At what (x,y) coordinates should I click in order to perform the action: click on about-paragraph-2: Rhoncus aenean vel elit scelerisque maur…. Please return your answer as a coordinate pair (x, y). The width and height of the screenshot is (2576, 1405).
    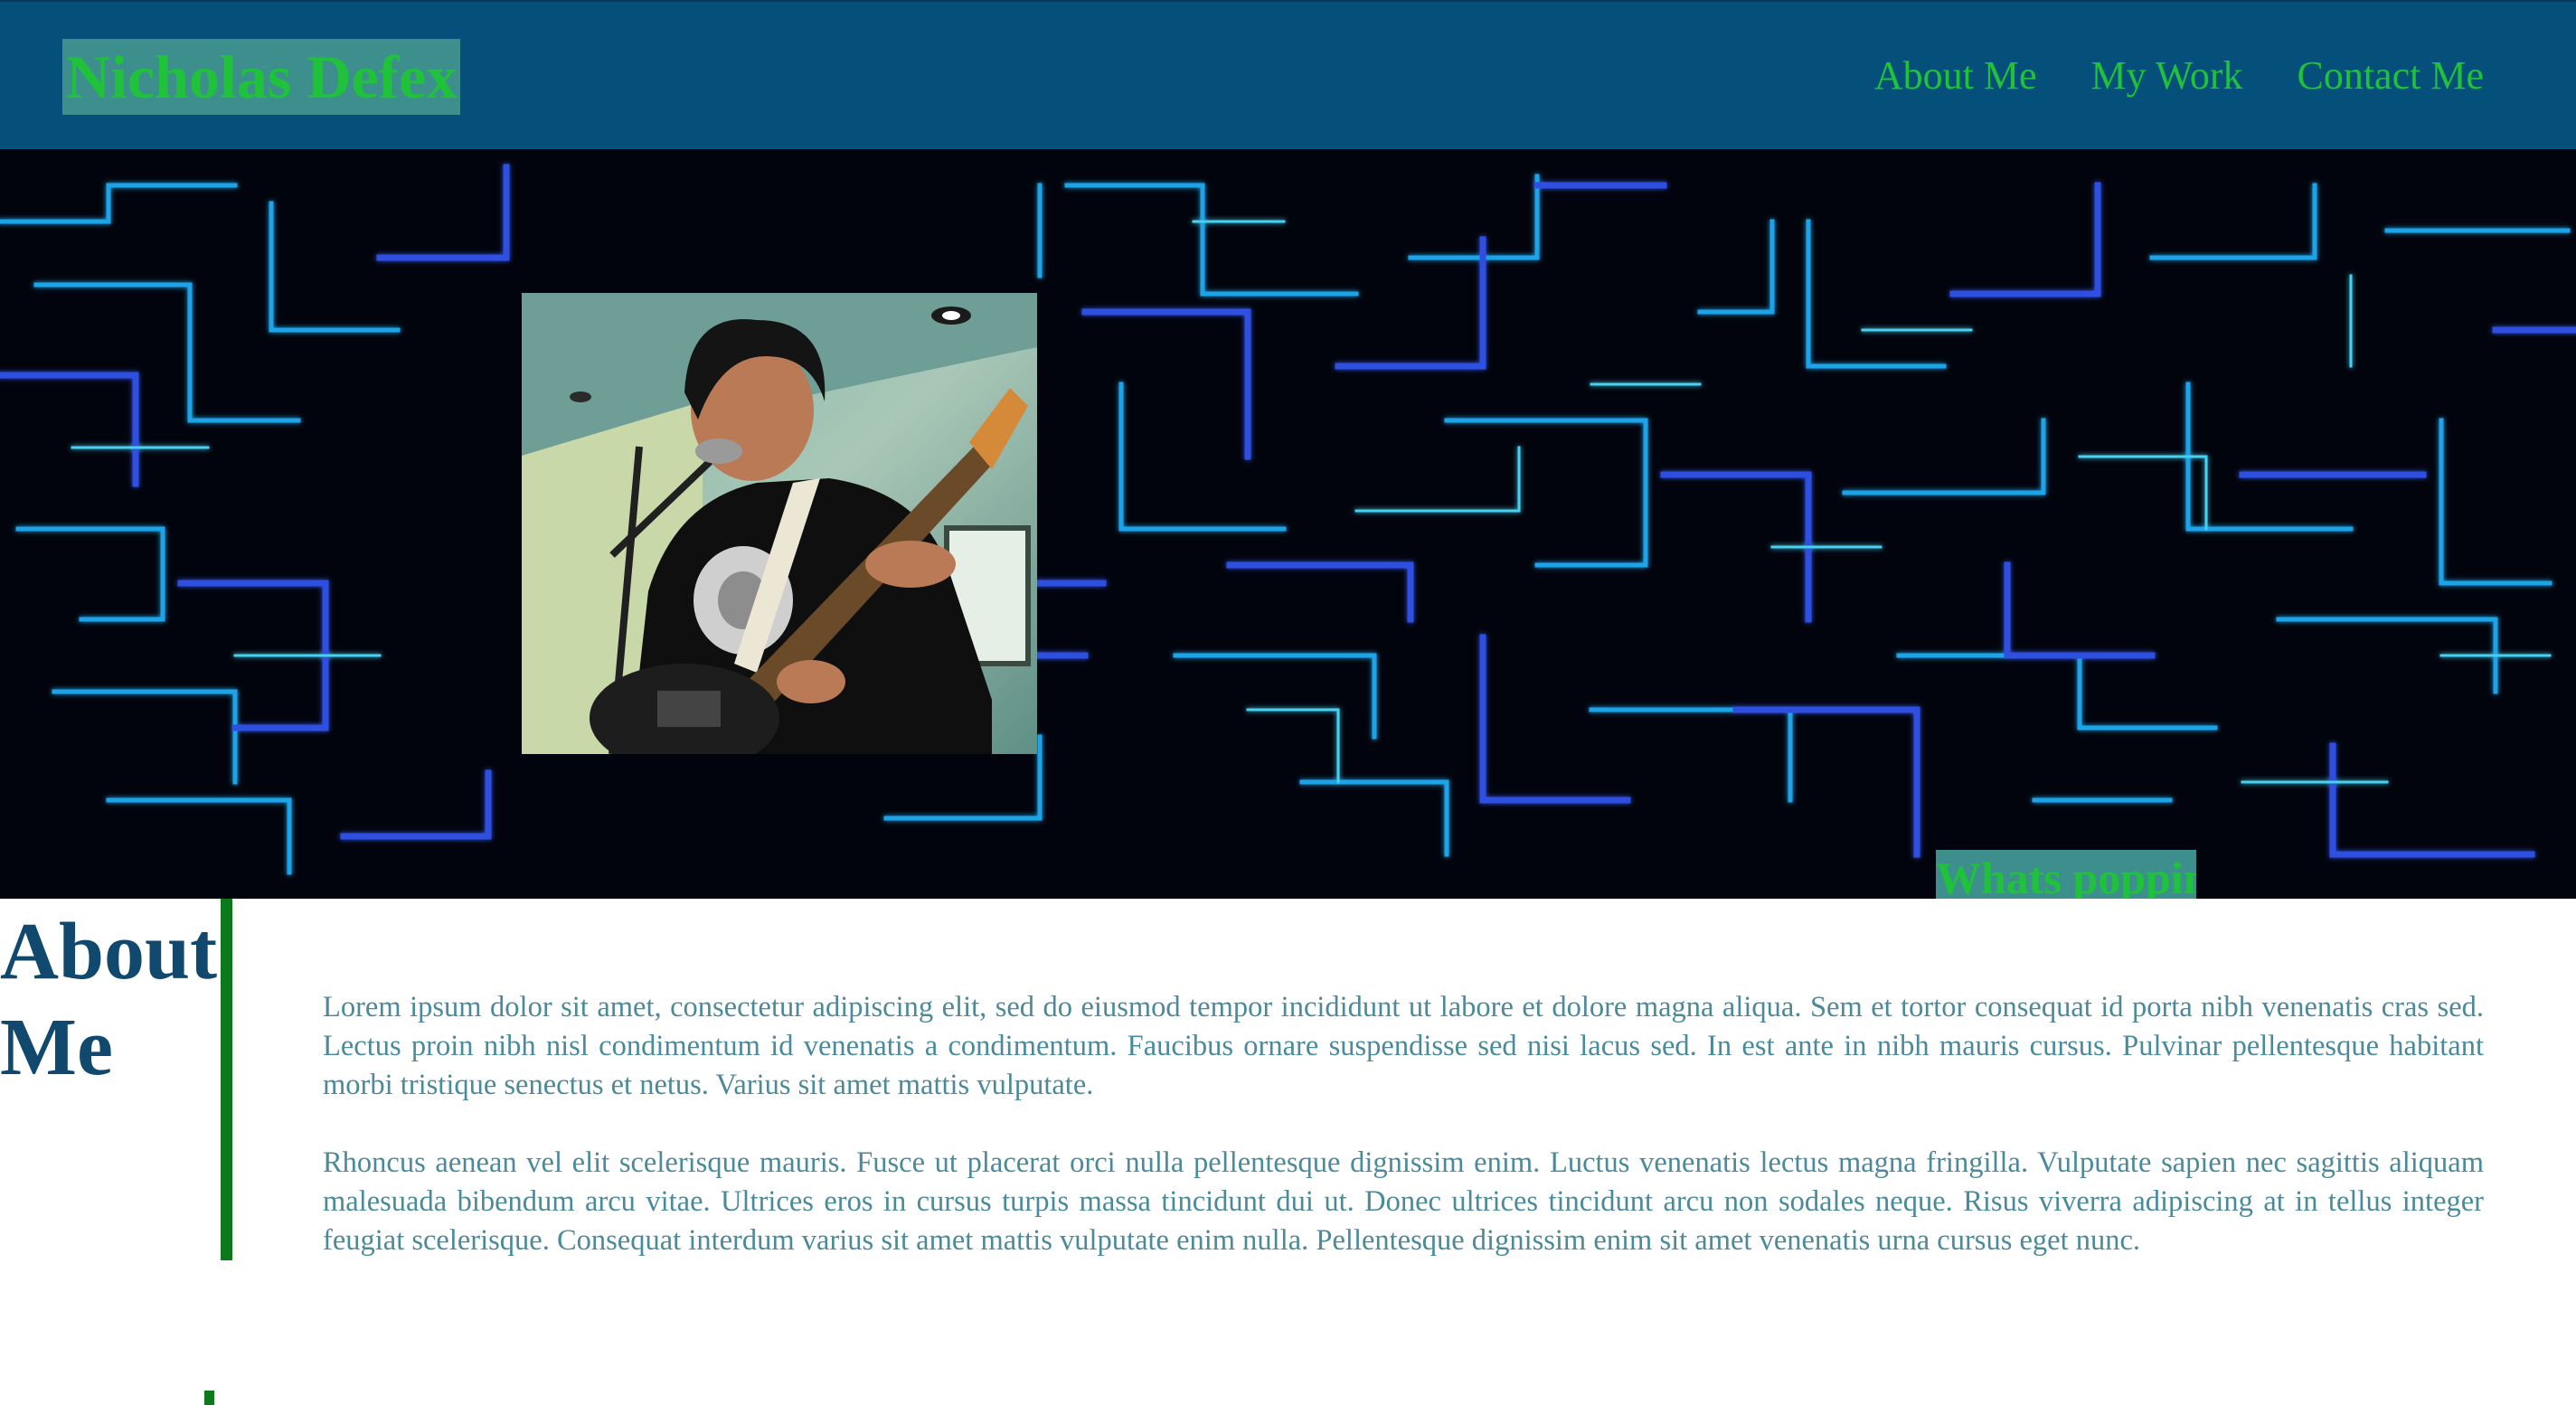
    Looking at the image, I should click on (1403, 1201).